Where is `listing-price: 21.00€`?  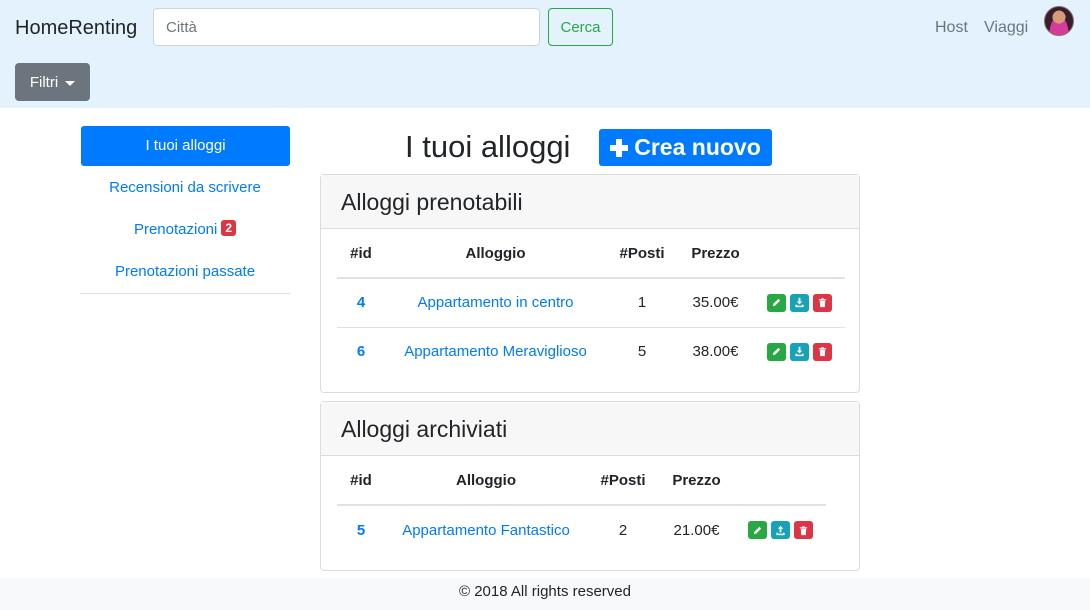 listing-price: 21.00€ is located at coordinates (696, 530).